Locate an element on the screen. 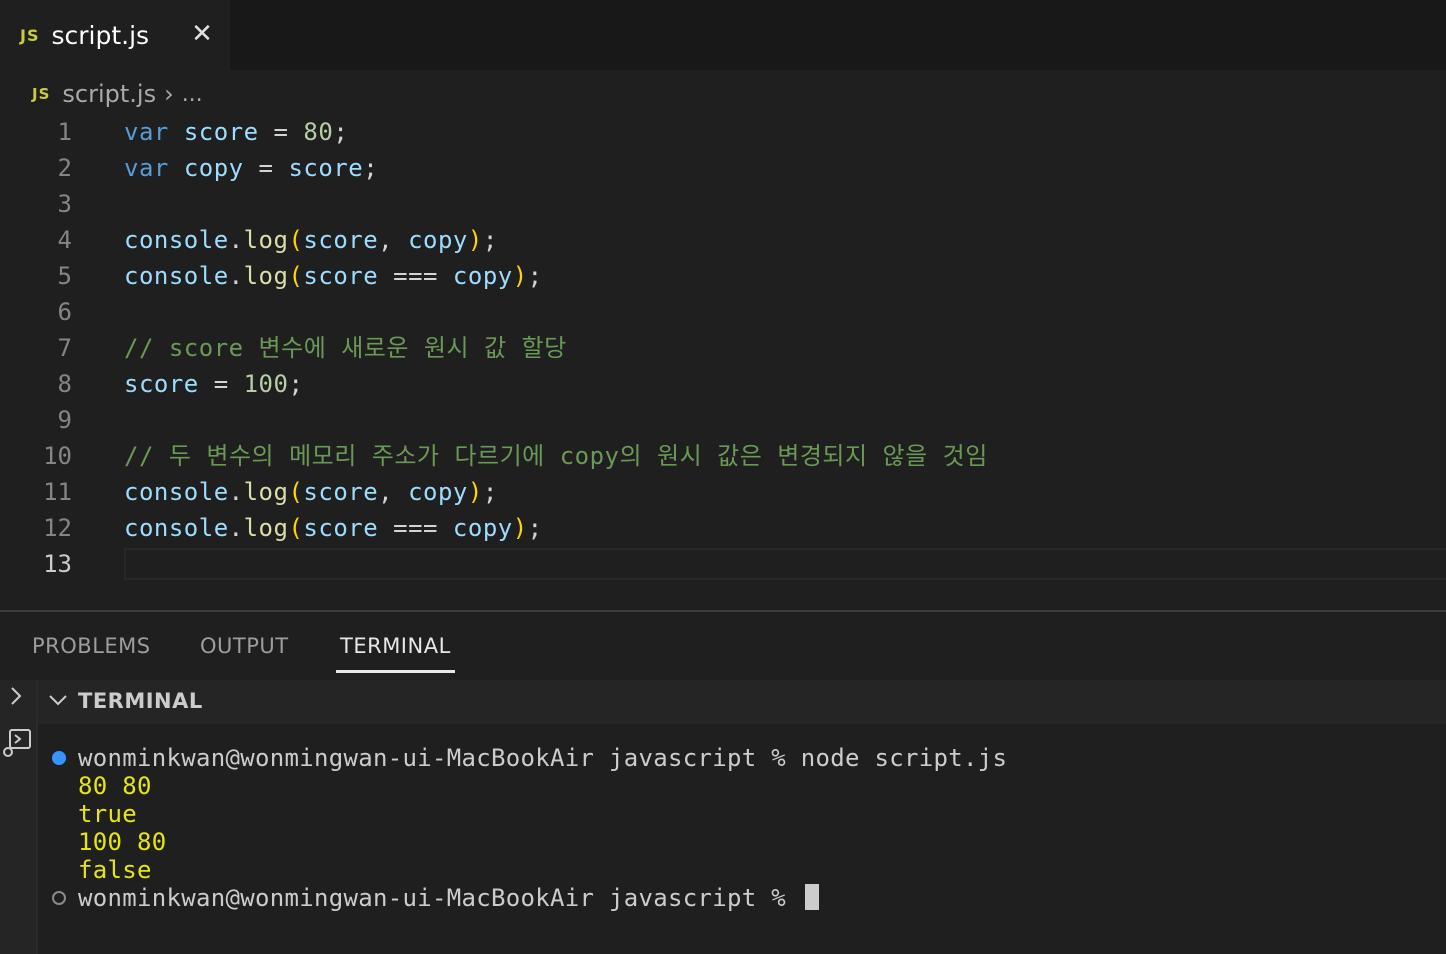 The width and height of the screenshot is (1446, 954). code-line: 9 is located at coordinates (723, 420).